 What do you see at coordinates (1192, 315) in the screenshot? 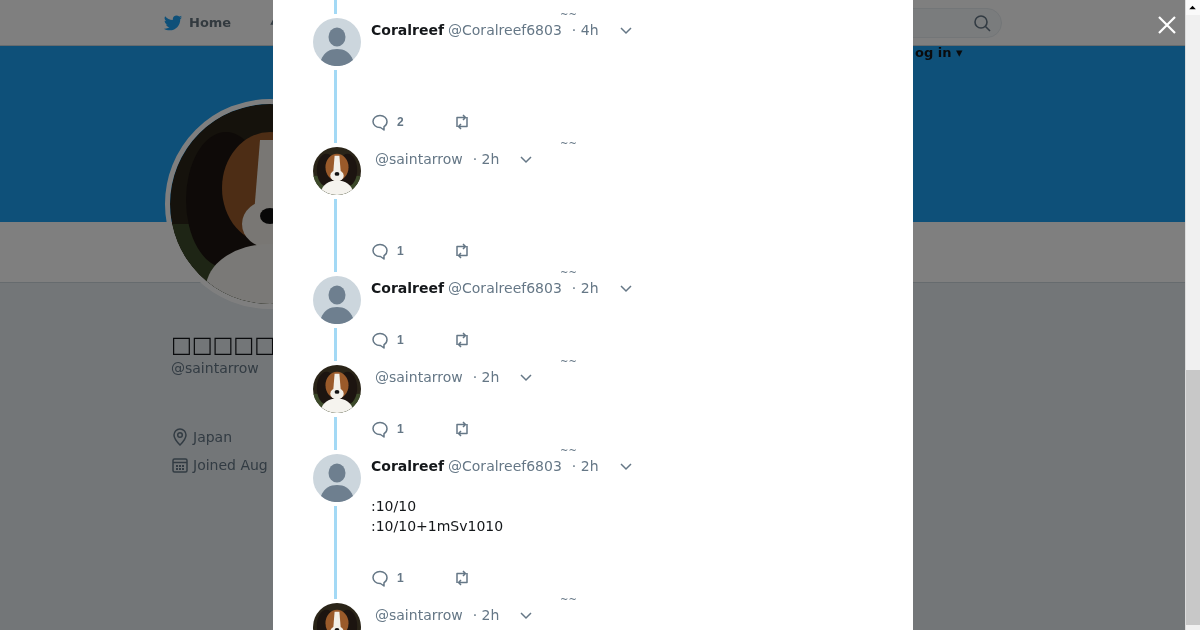
I see `scrollbar` at bounding box center [1192, 315].